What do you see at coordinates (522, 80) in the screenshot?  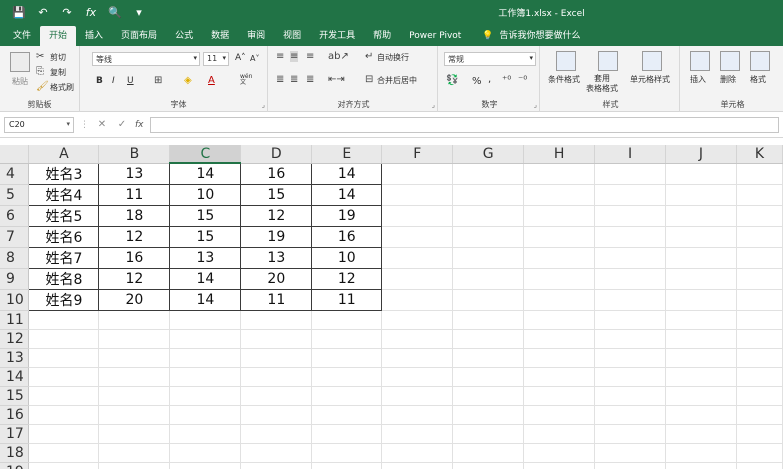 I see `decrease-decimal-icon: ⁻⁰` at bounding box center [522, 80].